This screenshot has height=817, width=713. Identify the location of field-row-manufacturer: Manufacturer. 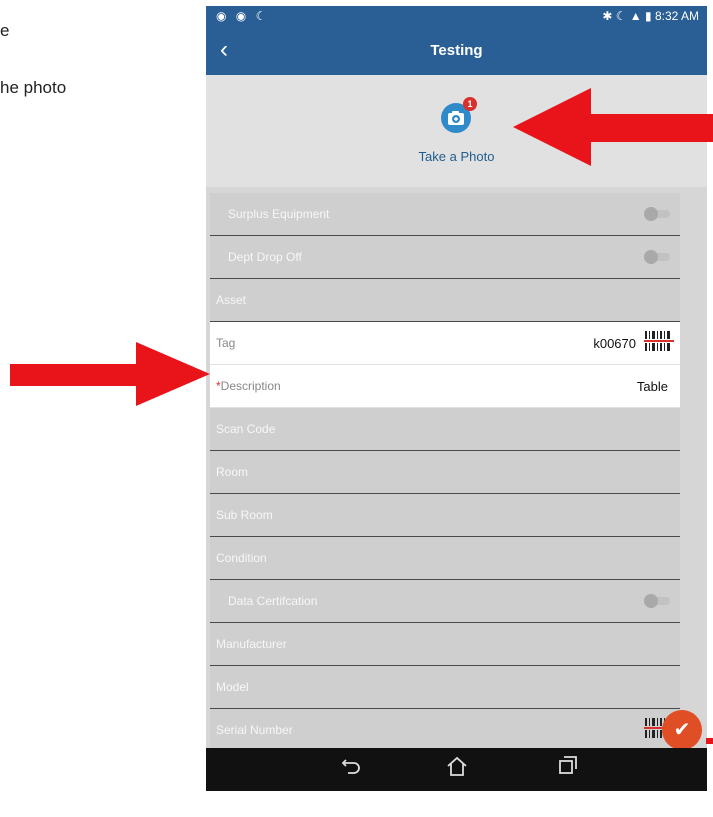
(445, 644).